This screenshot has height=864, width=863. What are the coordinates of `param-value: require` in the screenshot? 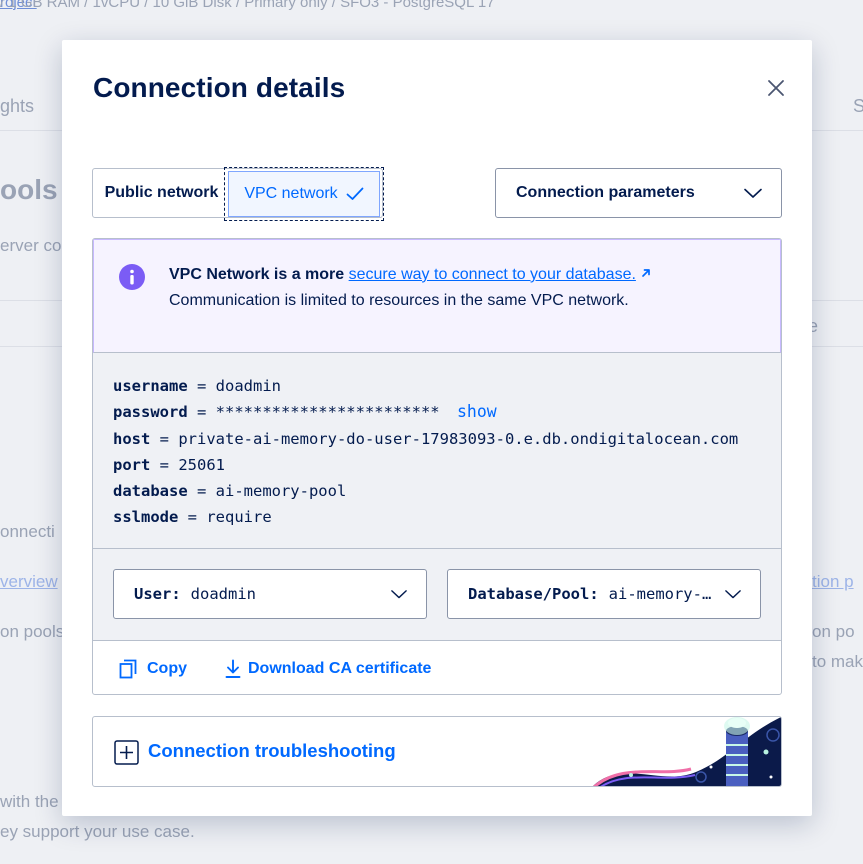 It's located at (239, 517).